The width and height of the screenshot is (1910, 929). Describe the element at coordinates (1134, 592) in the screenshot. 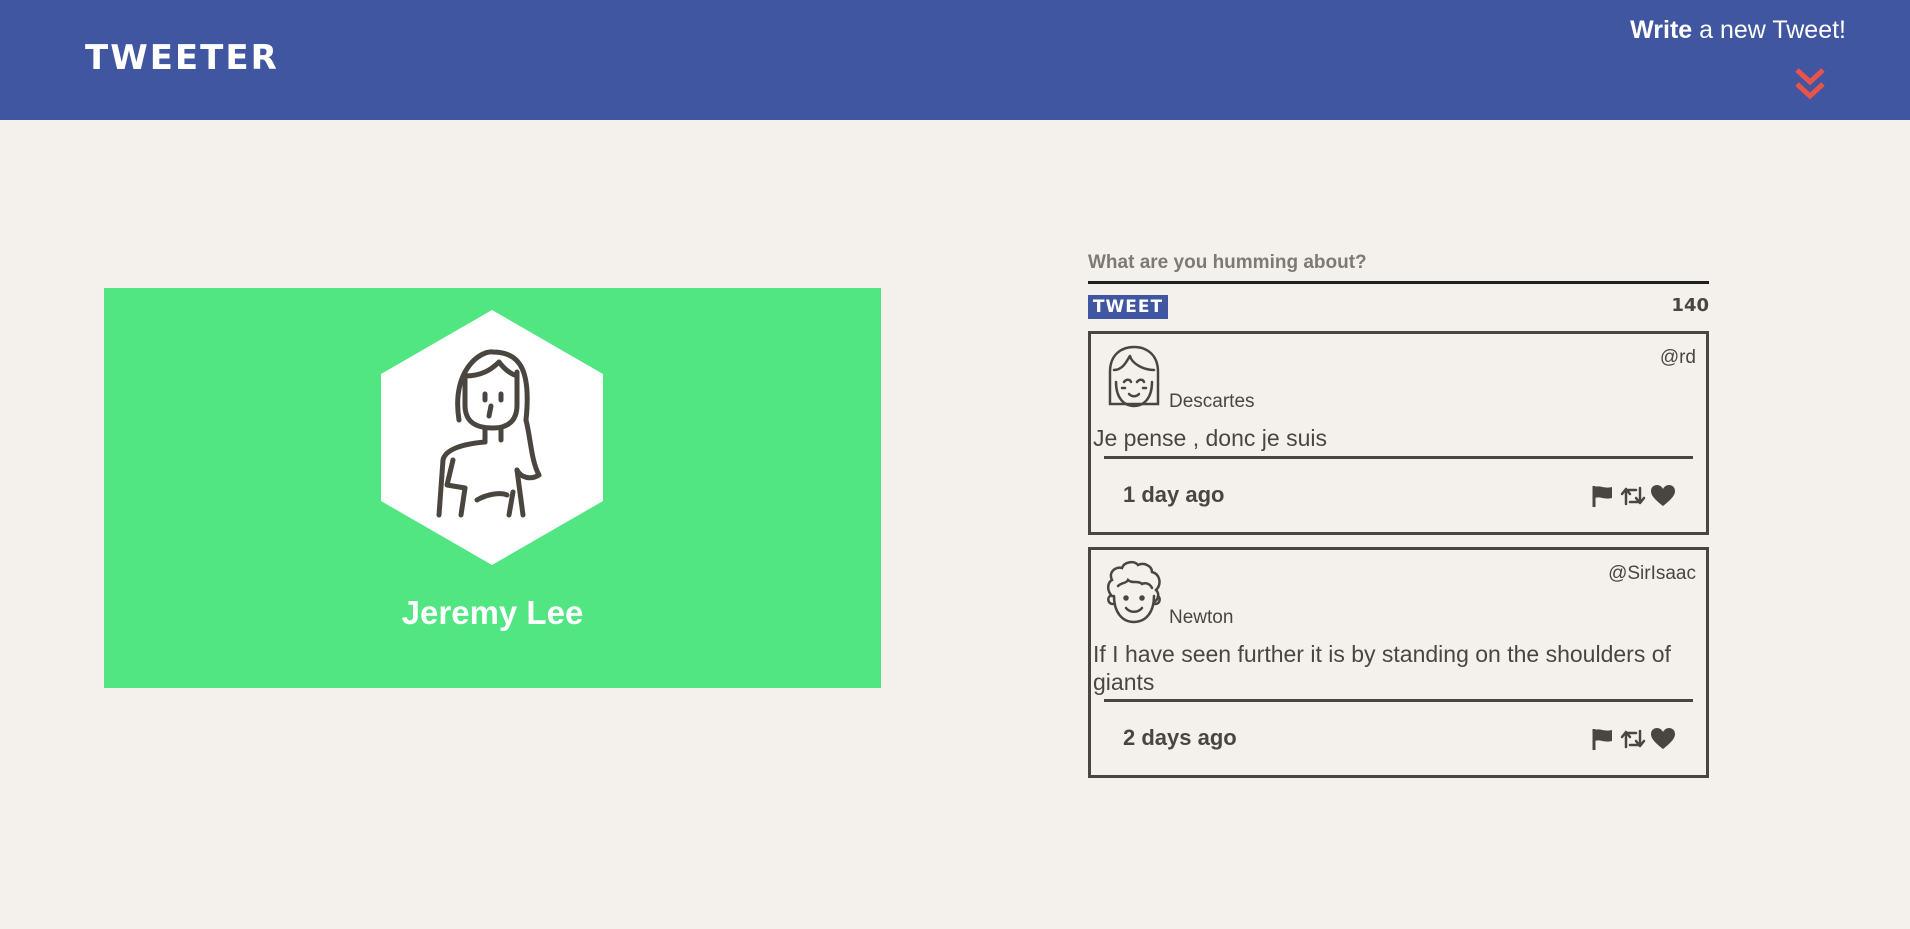

I see `curly-hair-avatar-icon` at that location.